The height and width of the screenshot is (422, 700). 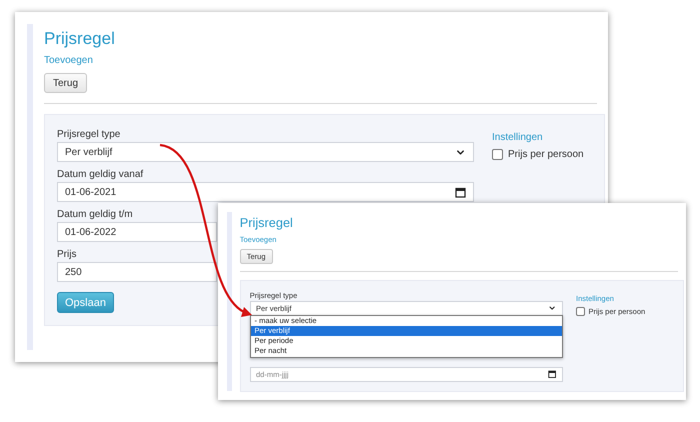 I want to click on input-field: 250, so click(x=137, y=272).